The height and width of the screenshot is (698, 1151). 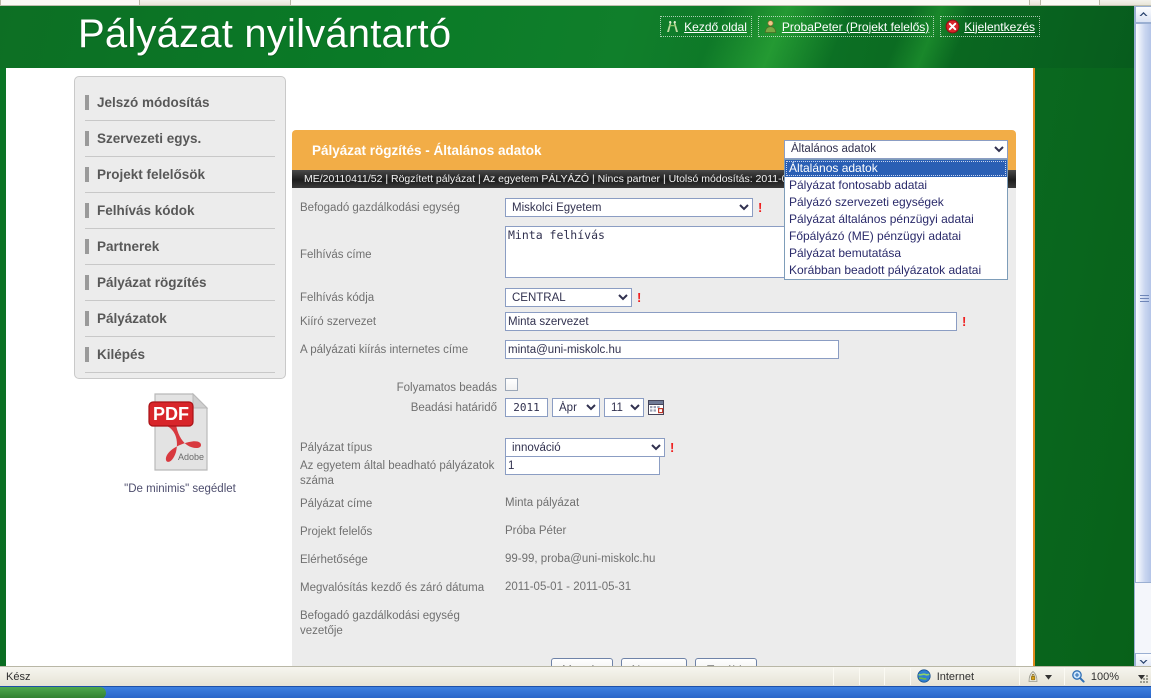 What do you see at coordinates (990, 26) in the screenshot?
I see `header-link-logout: Kijelentkezés` at bounding box center [990, 26].